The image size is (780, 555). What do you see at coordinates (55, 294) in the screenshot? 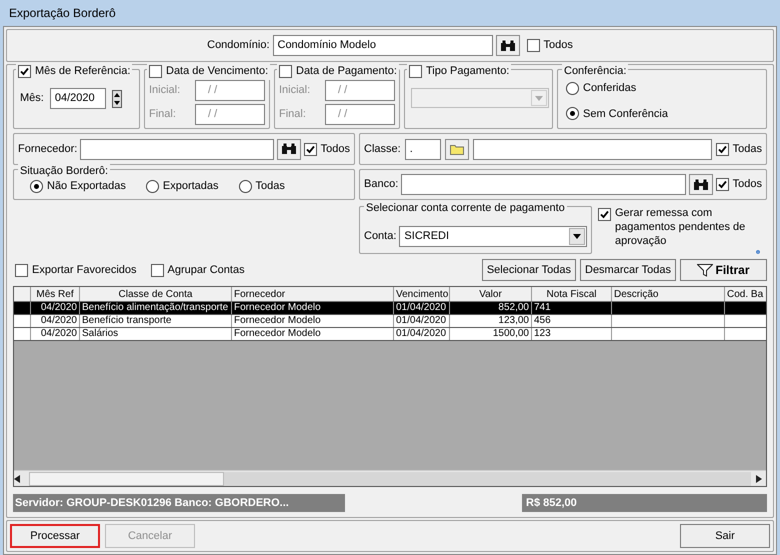
I see `column-header: Mês Ref` at bounding box center [55, 294].